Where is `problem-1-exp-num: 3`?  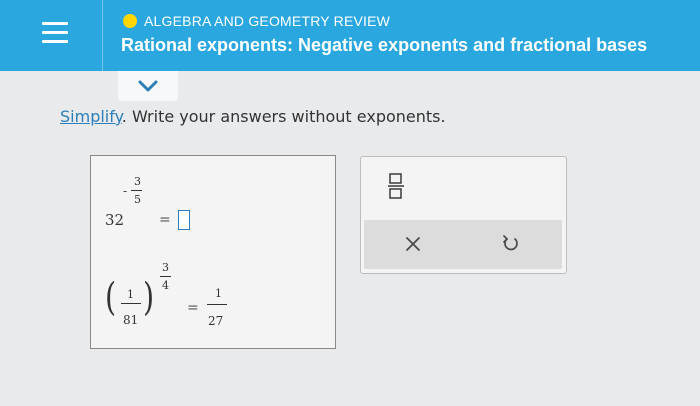
problem-1-exp-num: 3 is located at coordinates (137, 181).